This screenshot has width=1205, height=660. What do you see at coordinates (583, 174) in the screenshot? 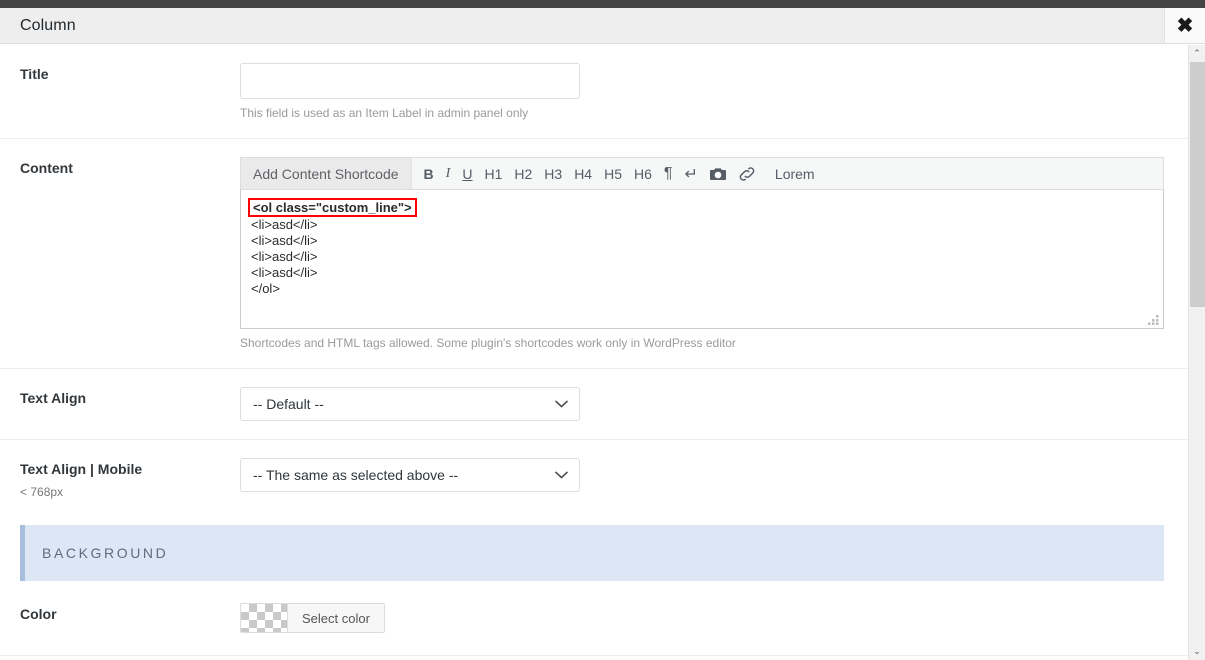
I see `heading-4-button: H4` at bounding box center [583, 174].